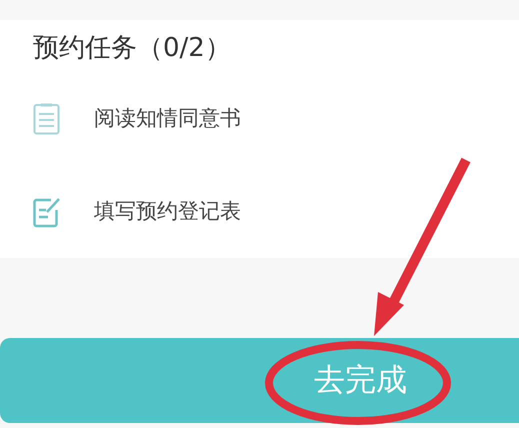 The width and height of the screenshot is (519, 428). Describe the element at coordinates (46, 212) in the screenshot. I see `edit-form-icon` at that location.